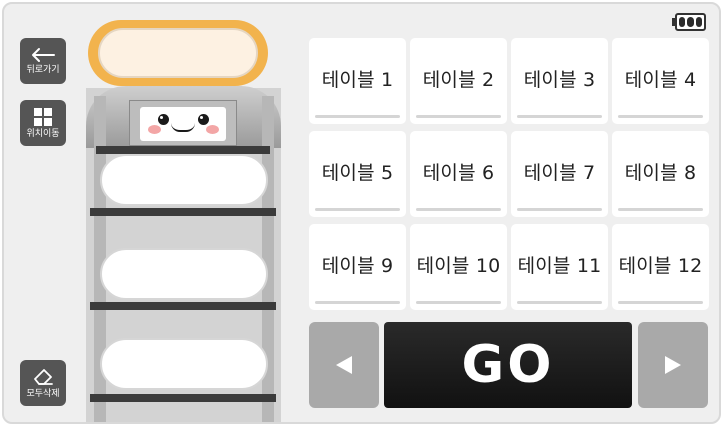  I want to click on table-button-1: 테이블 1, so click(357, 81).